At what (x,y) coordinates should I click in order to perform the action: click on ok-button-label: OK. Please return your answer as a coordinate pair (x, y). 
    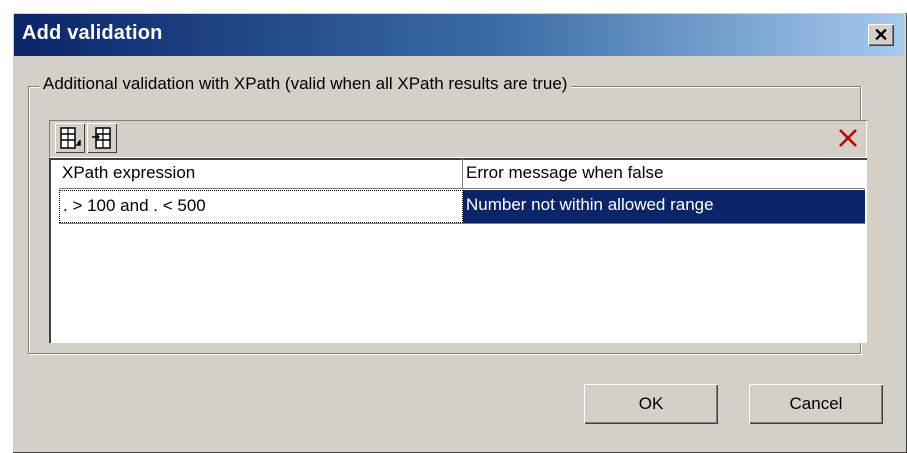
    Looking at the image, I should click on (651, 403).